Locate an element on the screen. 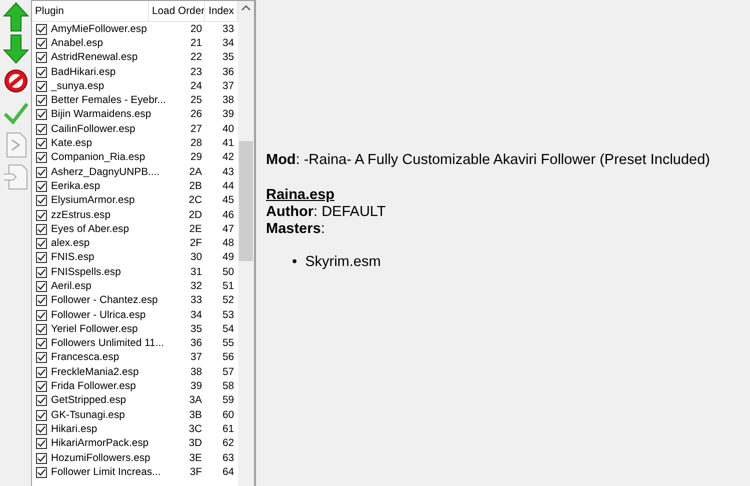  masters-label: Masters: is located at coordinates (296, 229).